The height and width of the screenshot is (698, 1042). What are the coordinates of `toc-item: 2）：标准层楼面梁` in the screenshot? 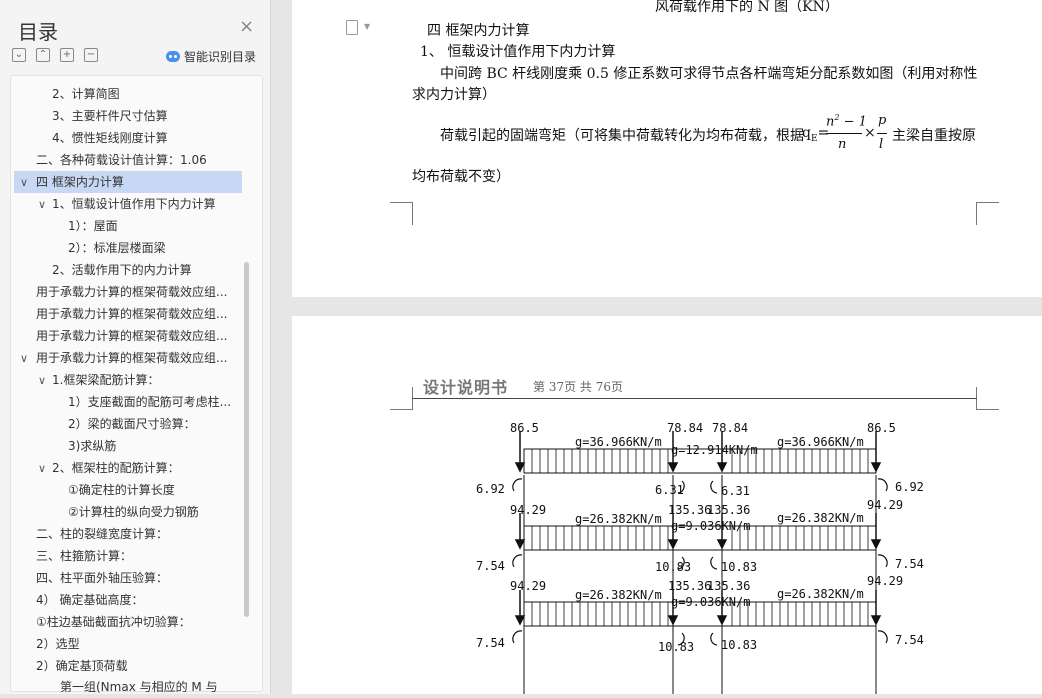 It's located at (117, 248).